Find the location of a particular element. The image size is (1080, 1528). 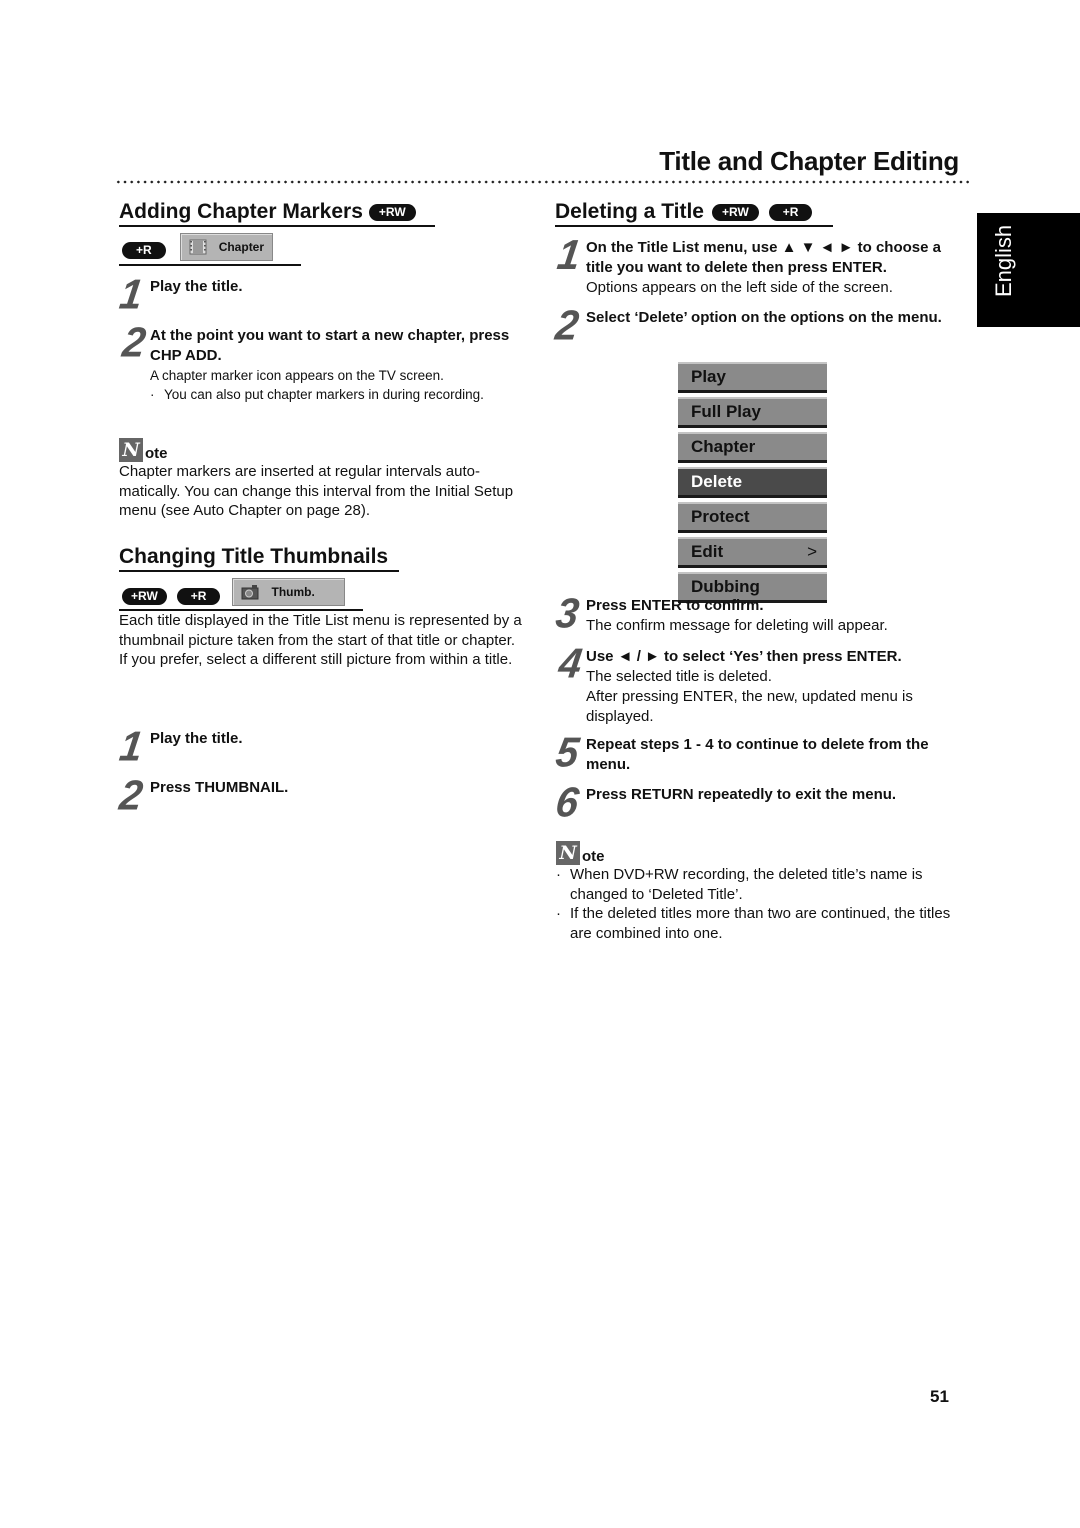

section-title-changing-title-thumbnails: Changing Title Thumbnails is located at coordinates (259, 558).